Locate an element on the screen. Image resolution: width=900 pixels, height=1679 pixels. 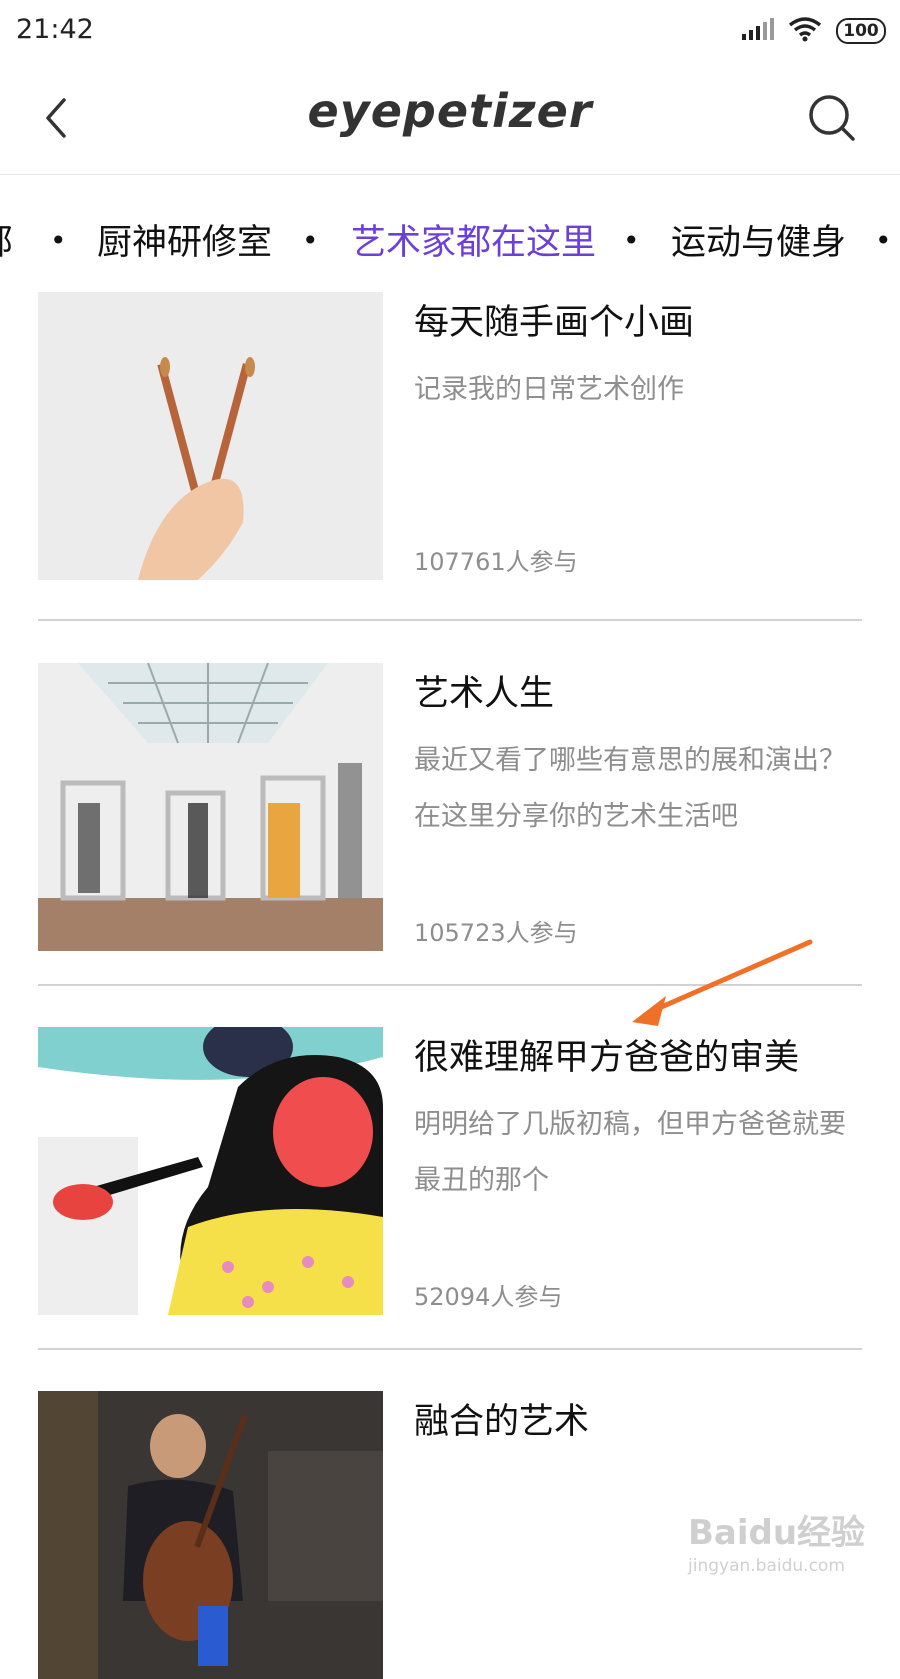
wifi-icon is located at coordinates (805, 31).